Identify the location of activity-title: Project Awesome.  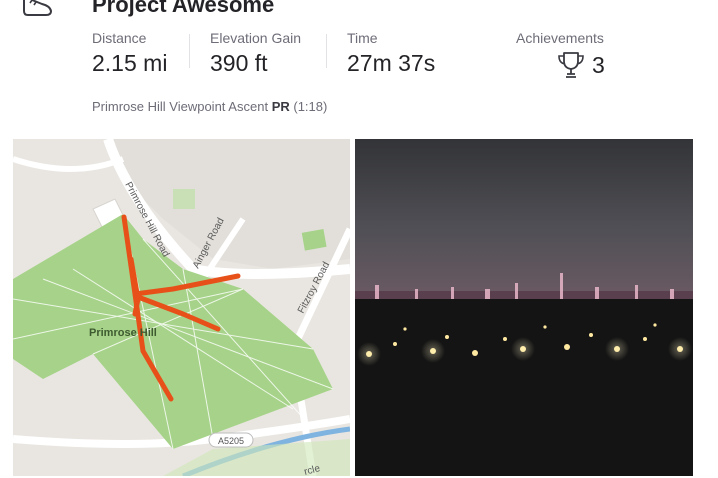
(183, 8).